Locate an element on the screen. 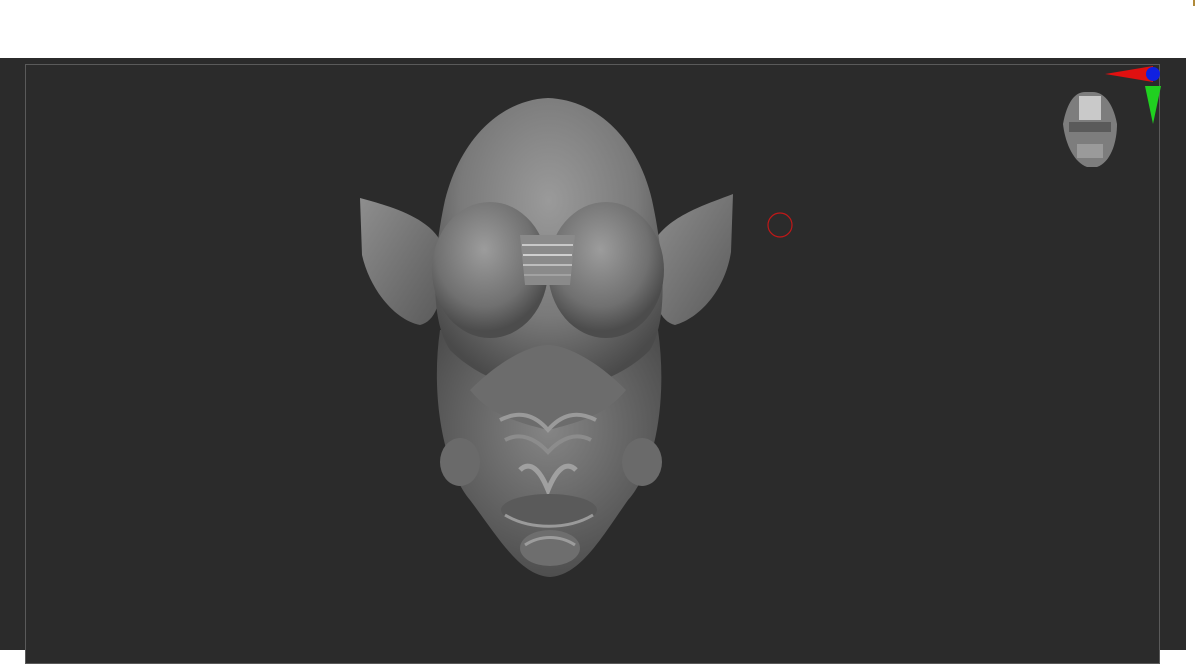 This screenshot has height=664, width=1197. z-axis-icon is located at coordinates (1153, 74).